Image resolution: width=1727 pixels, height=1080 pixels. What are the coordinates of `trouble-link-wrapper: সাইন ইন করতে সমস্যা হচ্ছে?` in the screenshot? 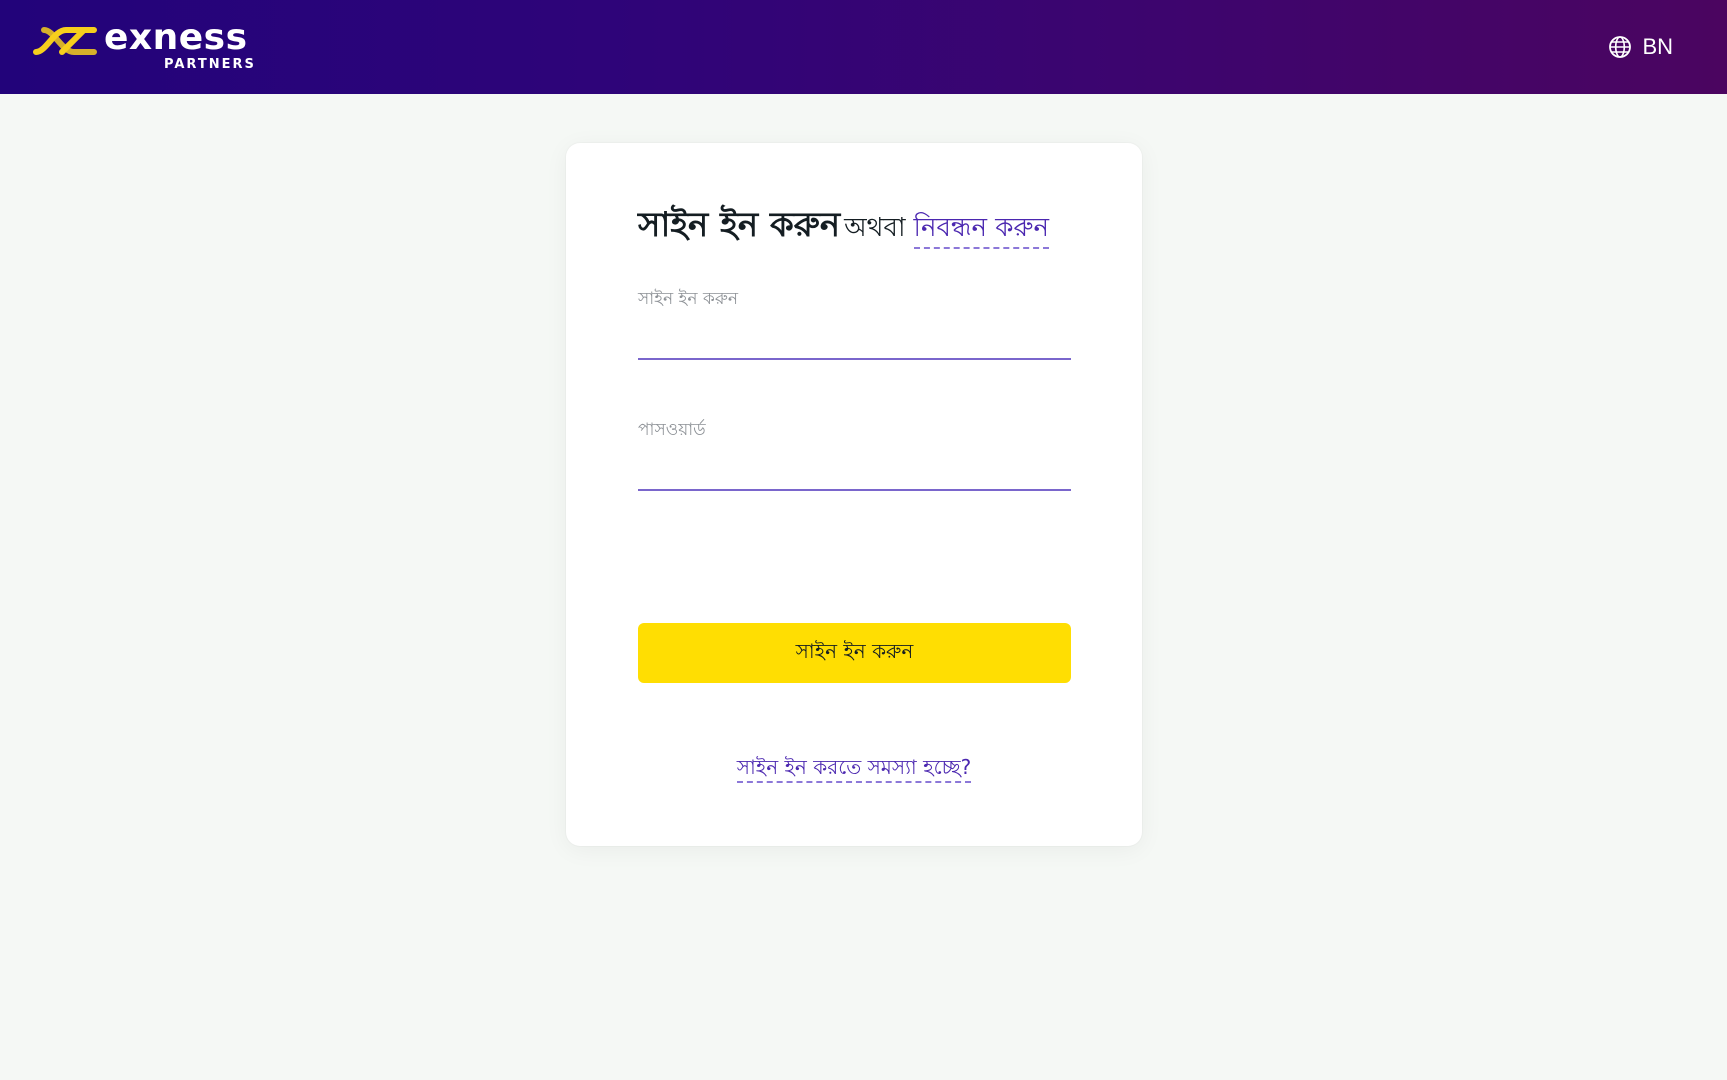 It's located at (854, 768).